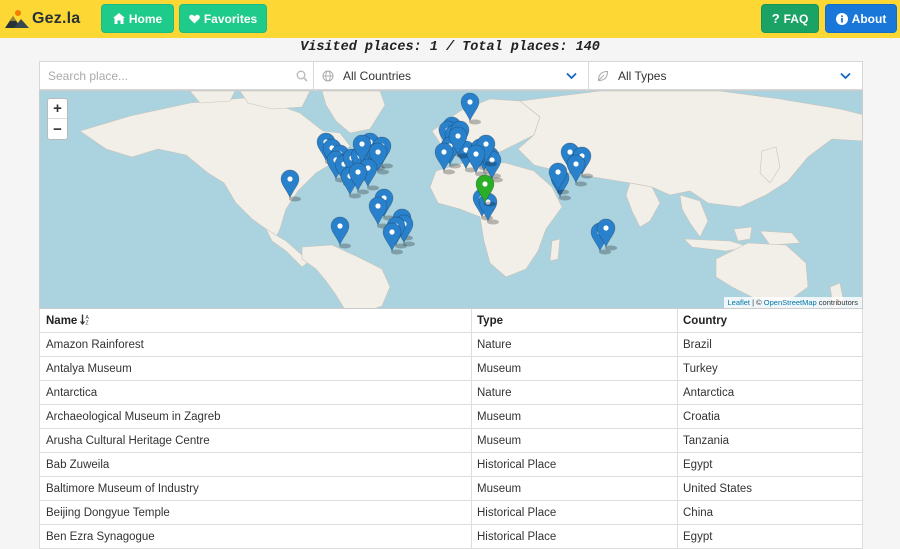  I want to click on faq-button: ? FAQ, so click(790, 18).